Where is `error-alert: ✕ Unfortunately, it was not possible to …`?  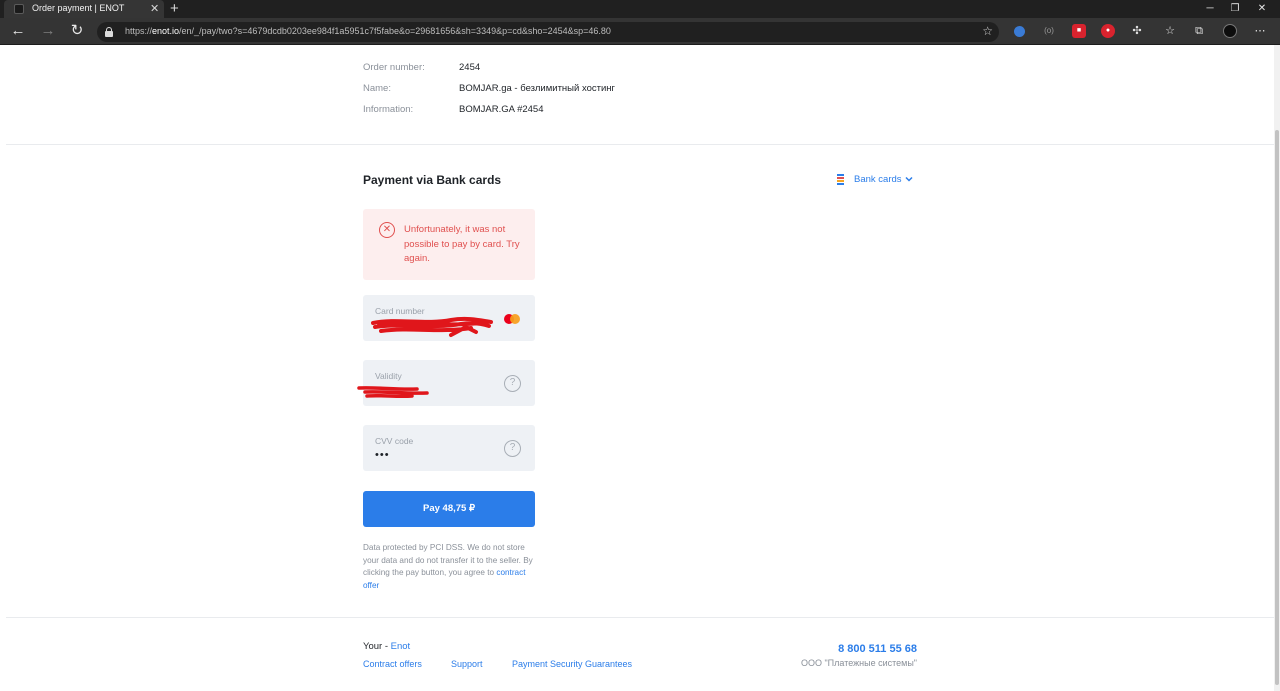
error-alert: ✕ Unfortunately, it was not possible to … is located at coordinates (449, 244).